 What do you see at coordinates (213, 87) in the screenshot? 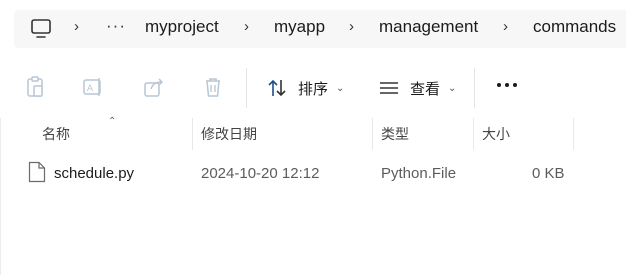
I see `delete-icon` at bounding box center [213, 87].